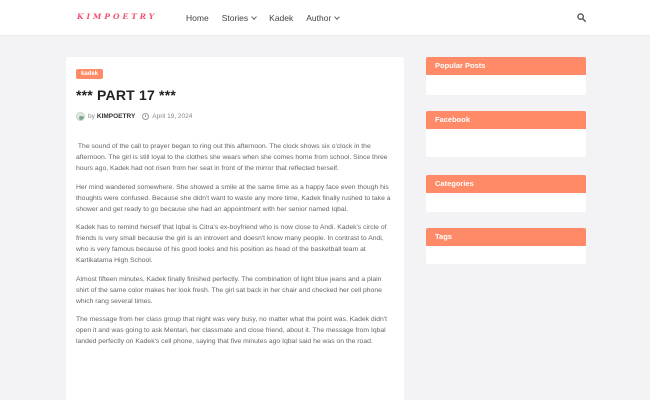 The width and height of the screenshot is (650, 400). What do you see at coordinates (80, 116) in the screenshot?
I see `author-avatar` at bounding box center [80, 116].